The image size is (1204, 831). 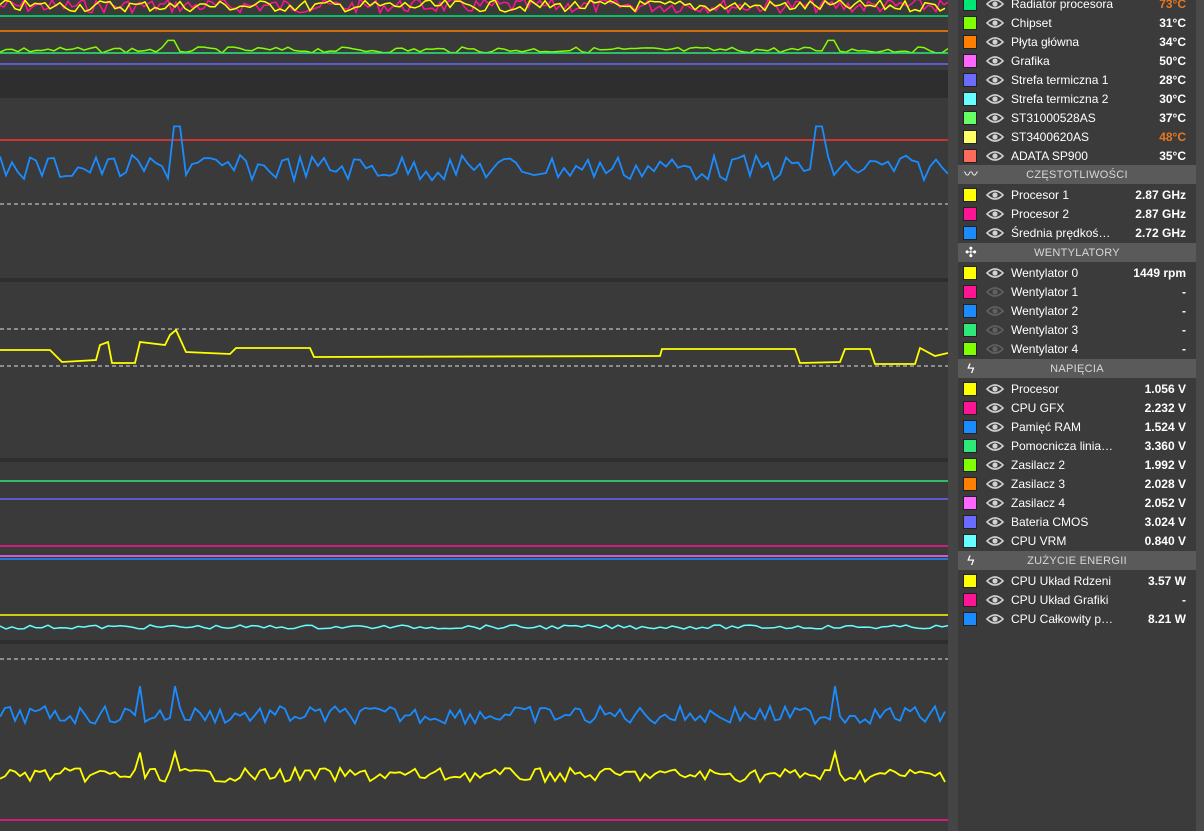 What do you see at coordinates (1077, 502) in the screenshot?
I see `sensor-row: Zasilacz 4 2.052 V` at bounding box center [1077, 502].